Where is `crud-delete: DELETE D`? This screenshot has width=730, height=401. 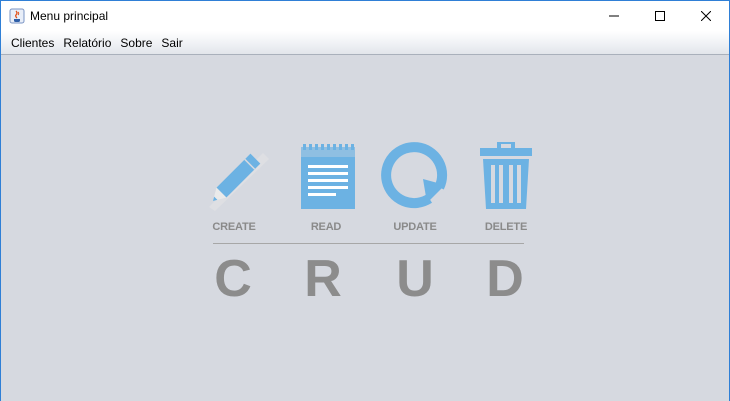 crud-delete: DELETE D is located at coordinates (505, 226).